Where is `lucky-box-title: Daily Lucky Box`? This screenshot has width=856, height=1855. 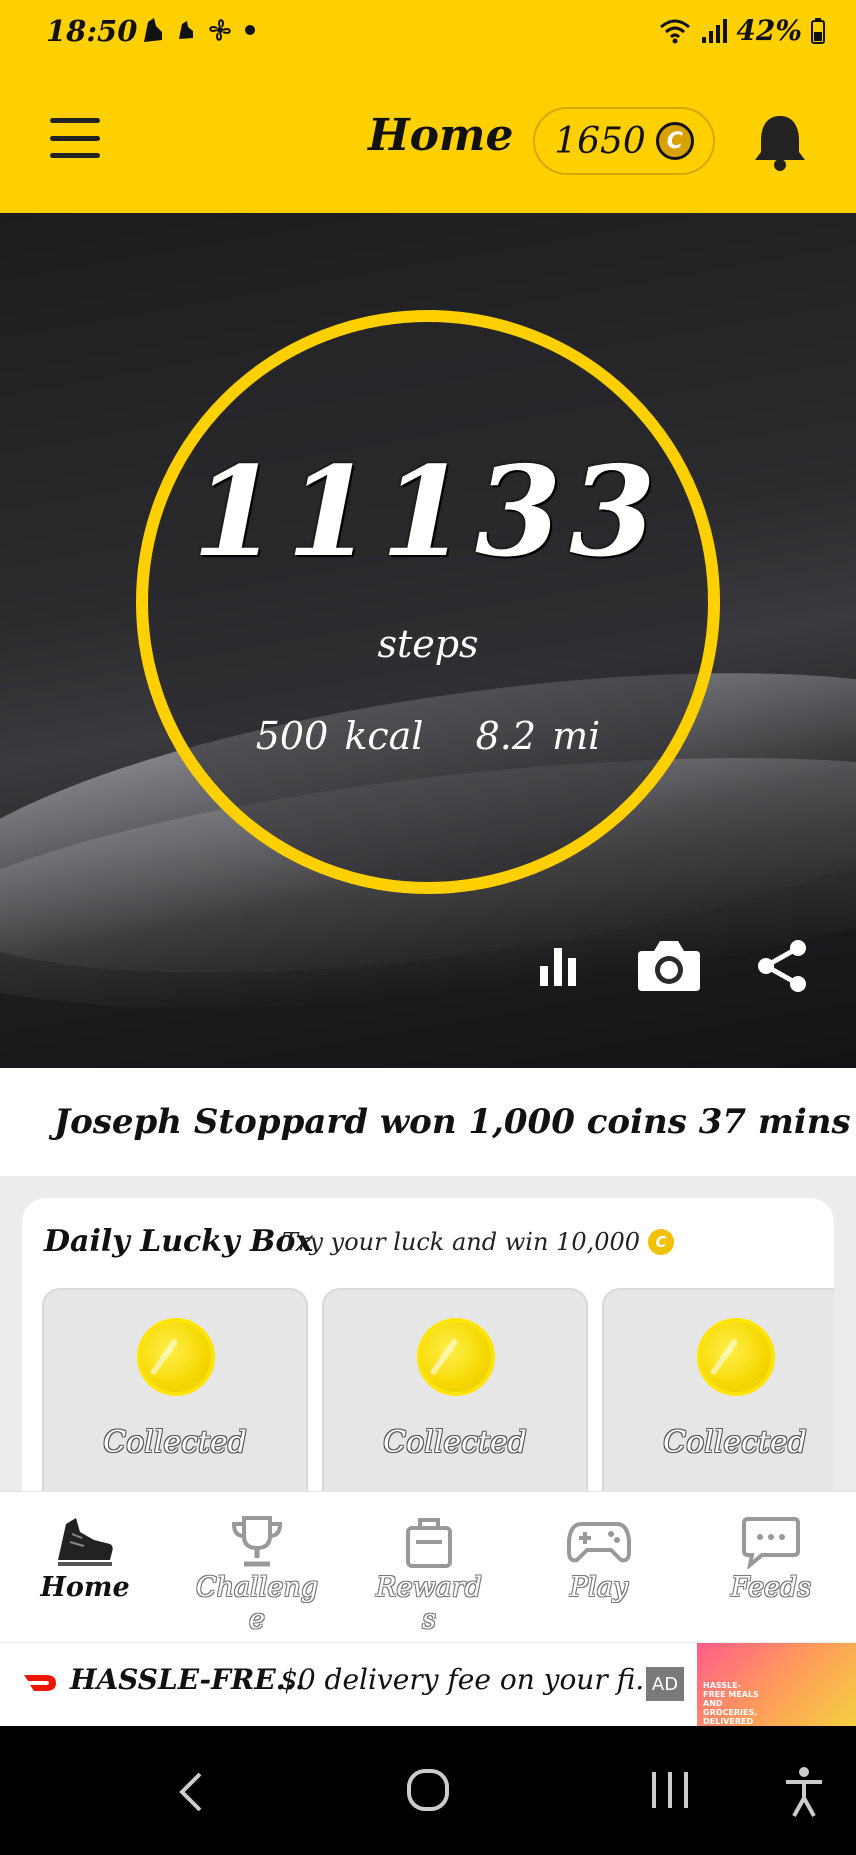
lucky-box-title: Daily Lucky Box is located at coordinates (179, 1241).